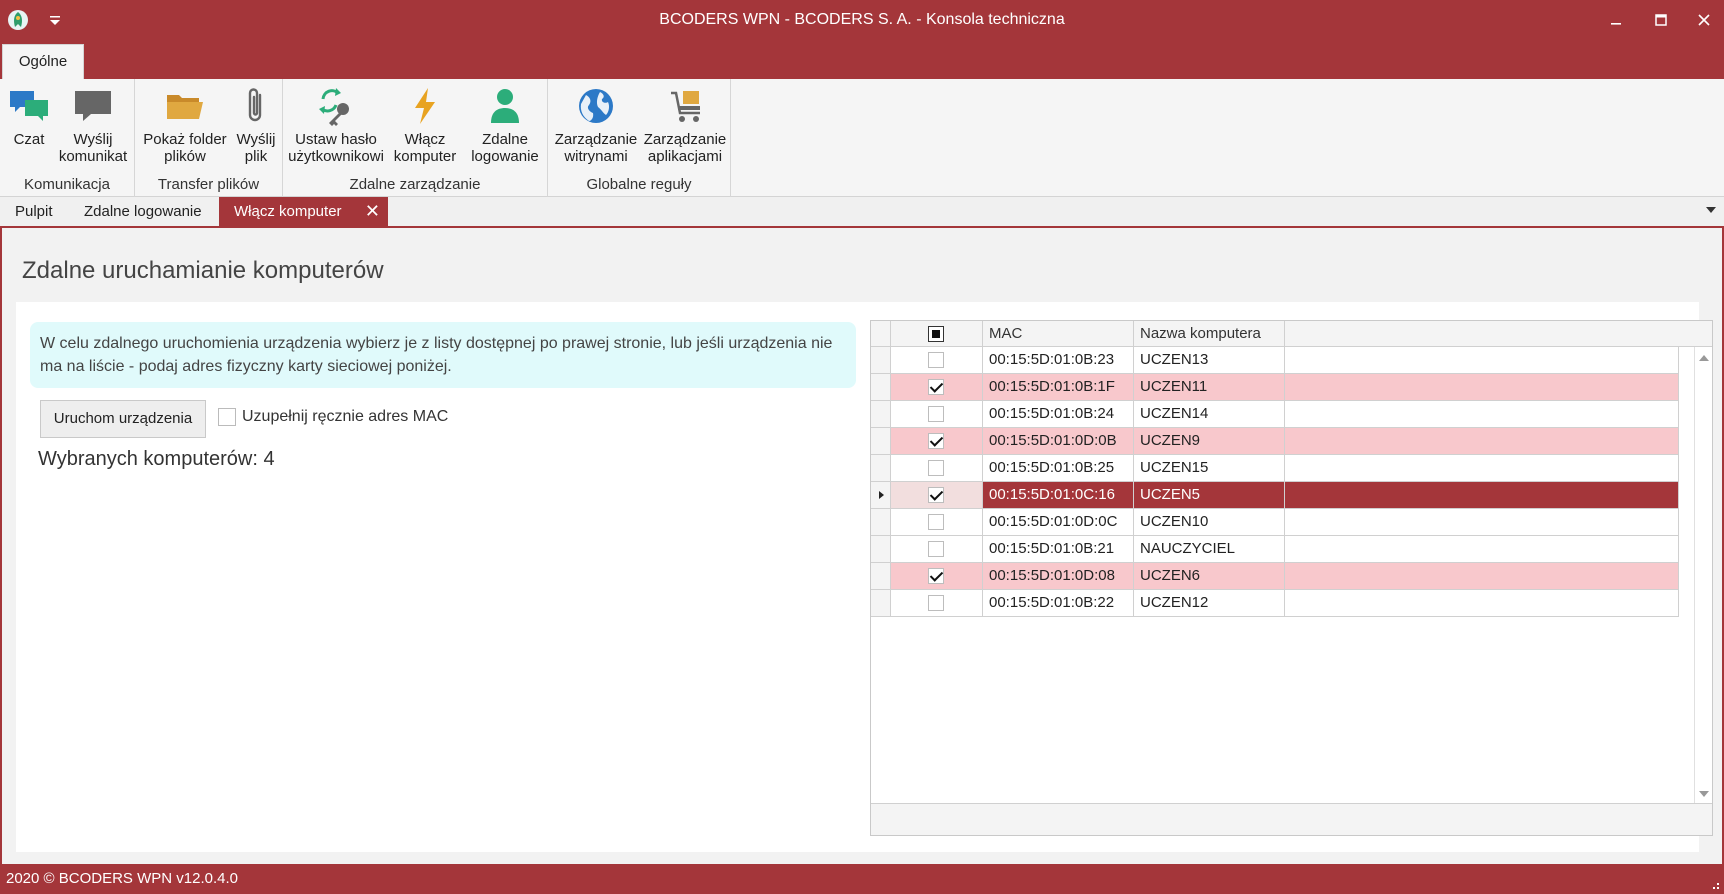 This screenshot has height=894, width=1724. Describe the element at coordinates (372, 211) in the screenshot. I see `close-tab-icon: ✕` at that location.